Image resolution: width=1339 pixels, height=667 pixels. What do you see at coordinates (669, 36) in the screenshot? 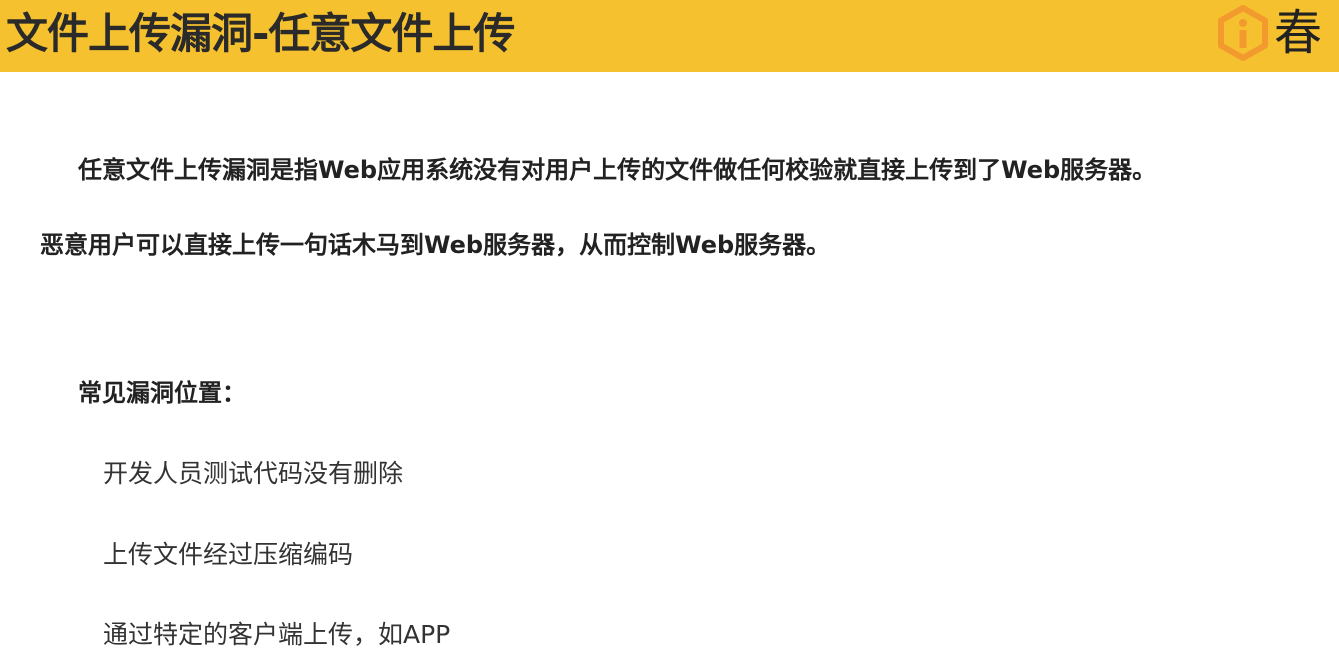
I see `title-bar: 文件上传漏洞-任意文件上传 春` at bounding box center [669, 36].